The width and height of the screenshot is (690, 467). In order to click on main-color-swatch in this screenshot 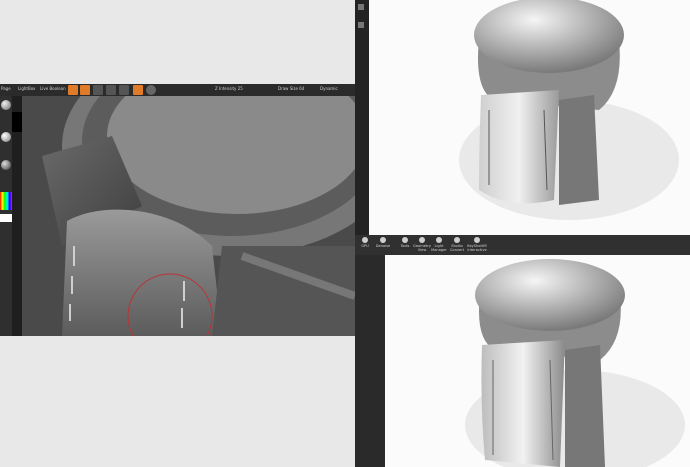, I will do `click(6, 218)`.